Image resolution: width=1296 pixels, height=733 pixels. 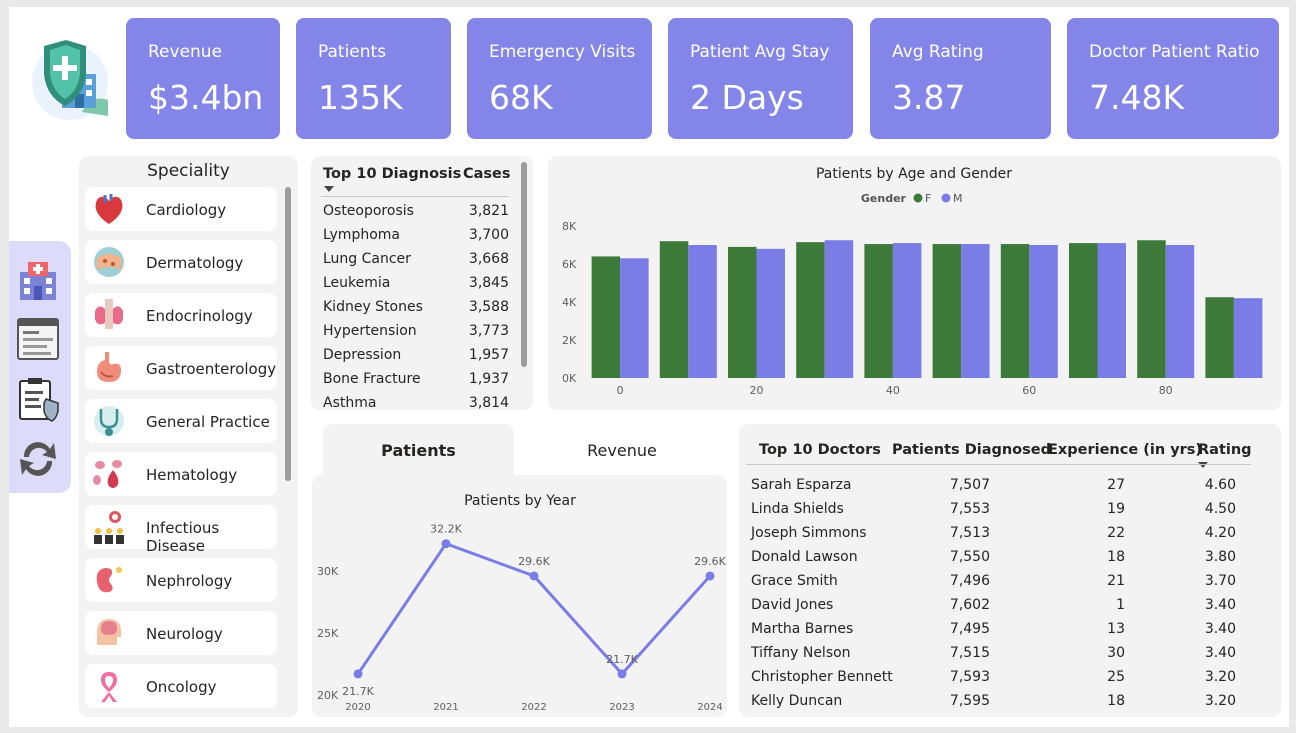 What do you see at coordinates (1220, 701) in the screenshot?
I see `doctor-rating: 3.20` at bounding box center [1220, 701].